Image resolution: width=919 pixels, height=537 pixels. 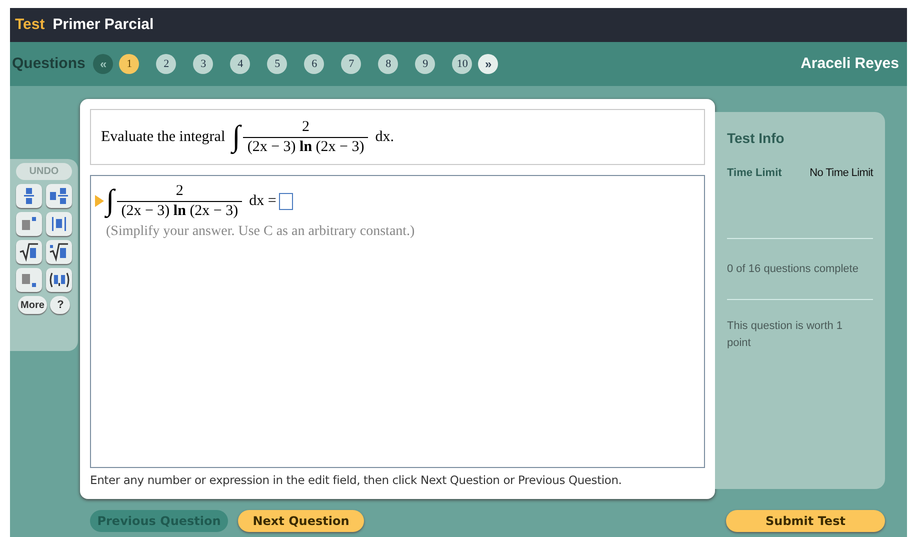 I want to click on next-questions-button: », so click(x=488, y=64).